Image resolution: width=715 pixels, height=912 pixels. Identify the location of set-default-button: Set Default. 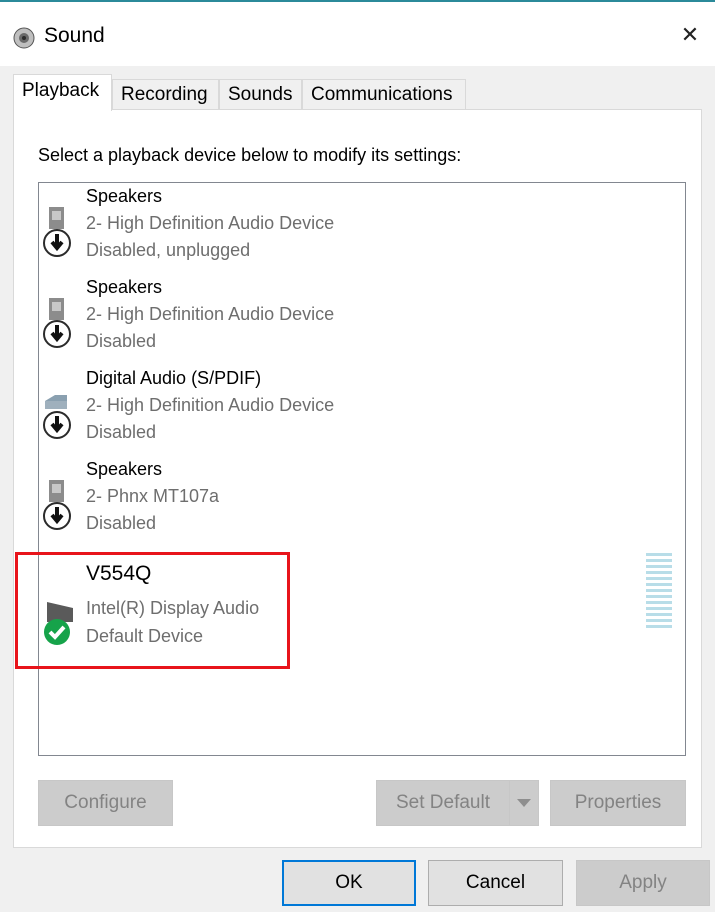
(442, 803).